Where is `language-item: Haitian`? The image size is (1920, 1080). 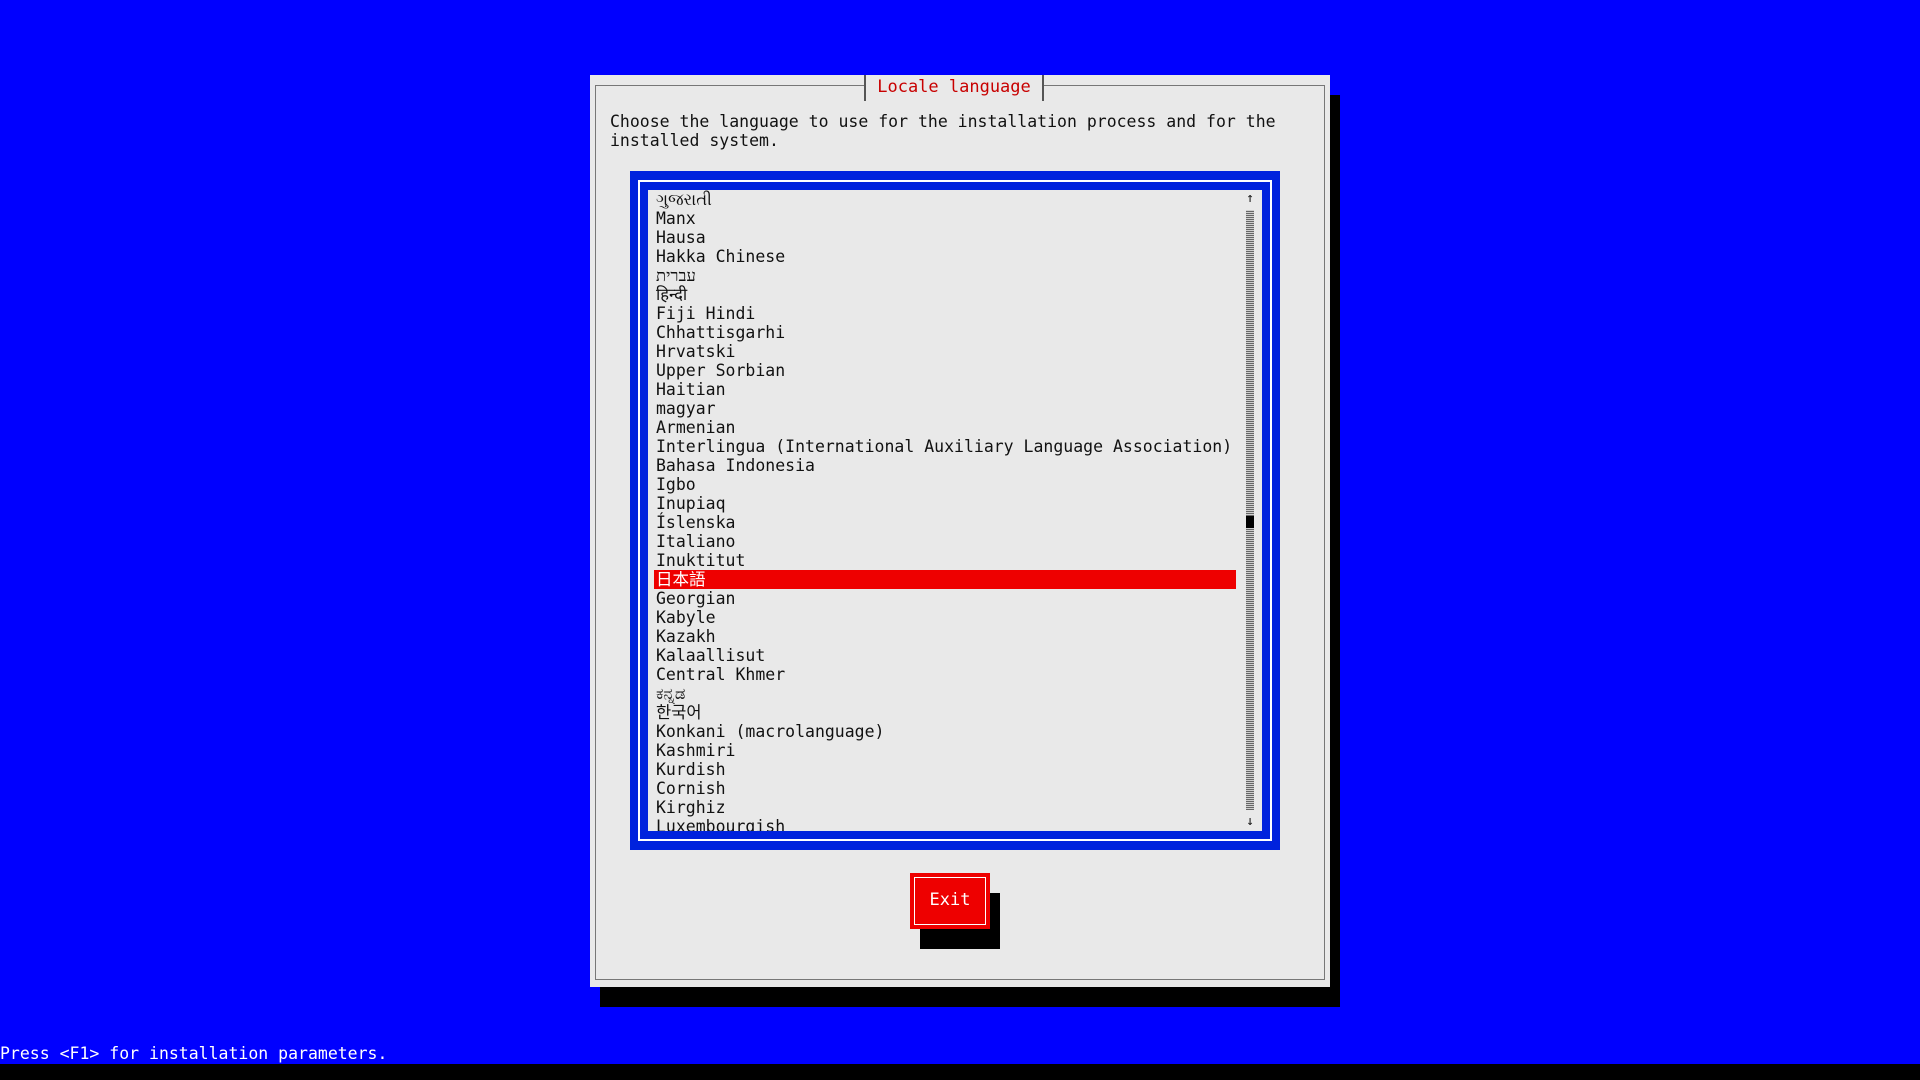
language-item: Haitian is located at coordinates (945, 389).